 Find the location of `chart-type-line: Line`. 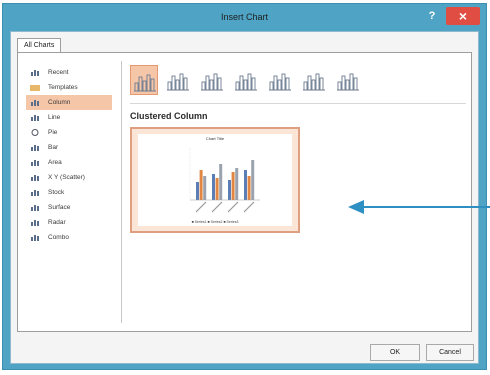

chart-type-line: Line is located at coordinates (69, 117).